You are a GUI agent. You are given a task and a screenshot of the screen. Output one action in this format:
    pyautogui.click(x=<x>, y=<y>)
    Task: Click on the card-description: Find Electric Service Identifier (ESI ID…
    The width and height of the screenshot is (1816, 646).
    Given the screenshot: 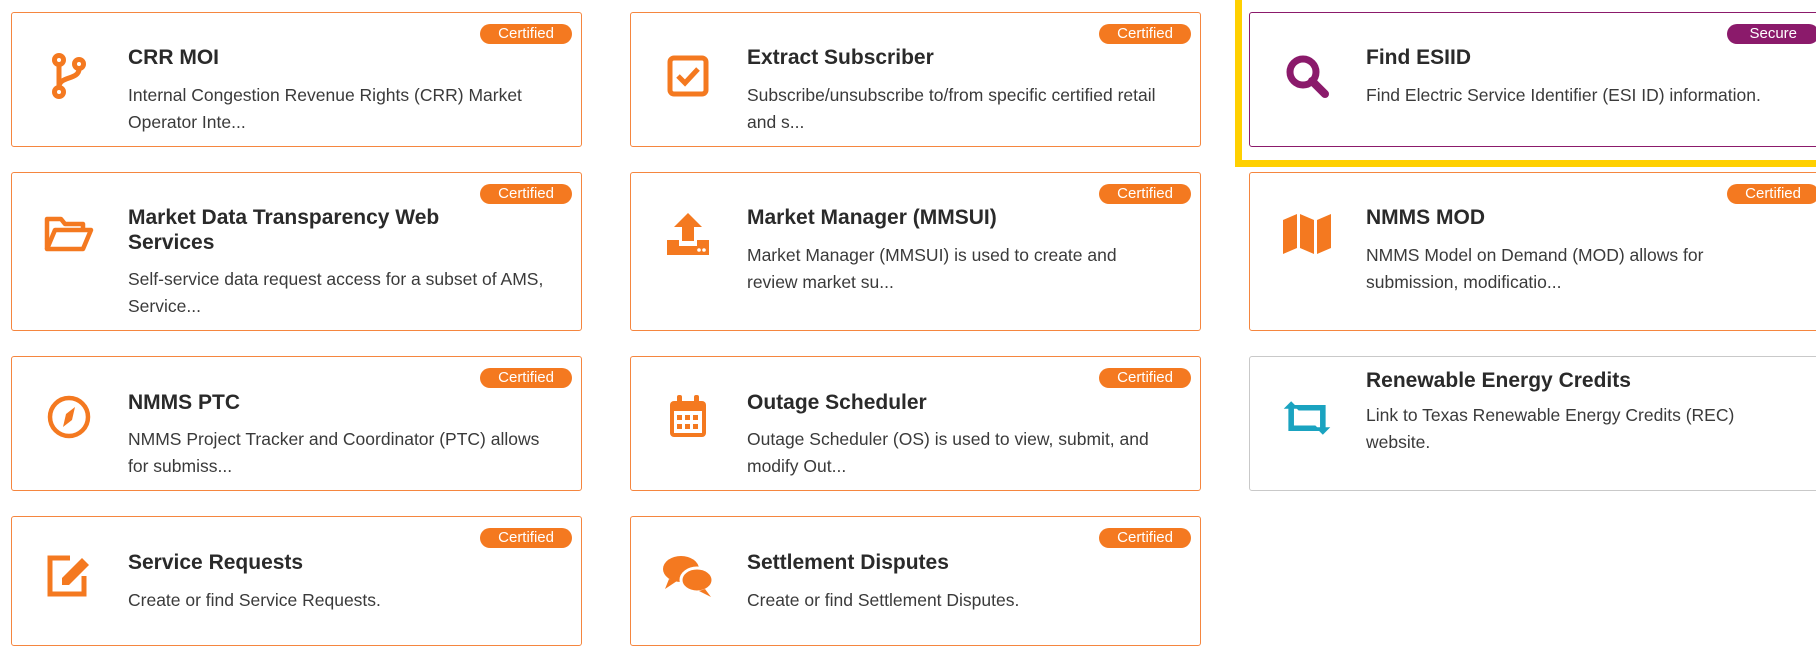 What is the action you would take?
    pyautogui.click(x=1563, y=95)
    